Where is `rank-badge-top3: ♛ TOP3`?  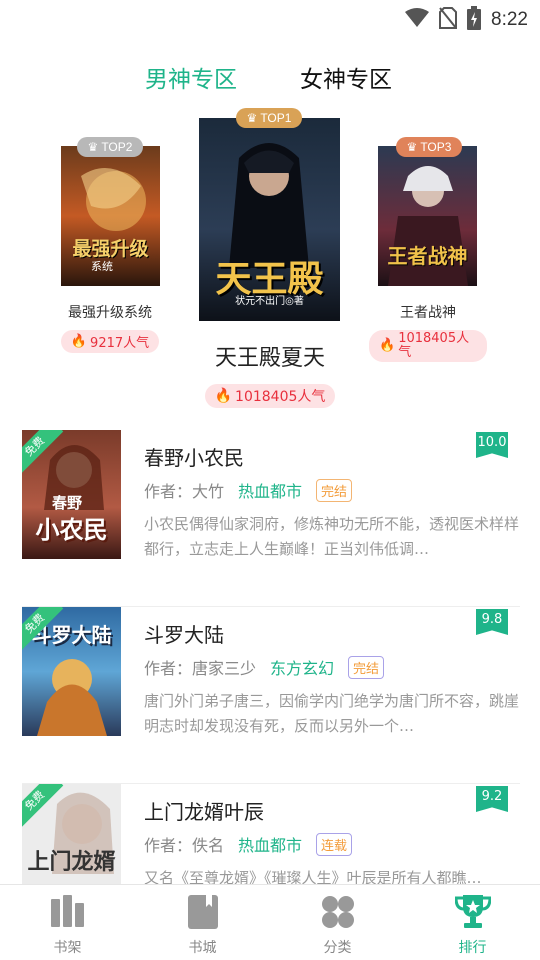 rank-badge-top3: ♛ TOP3 is located at coordinates (429, 147).